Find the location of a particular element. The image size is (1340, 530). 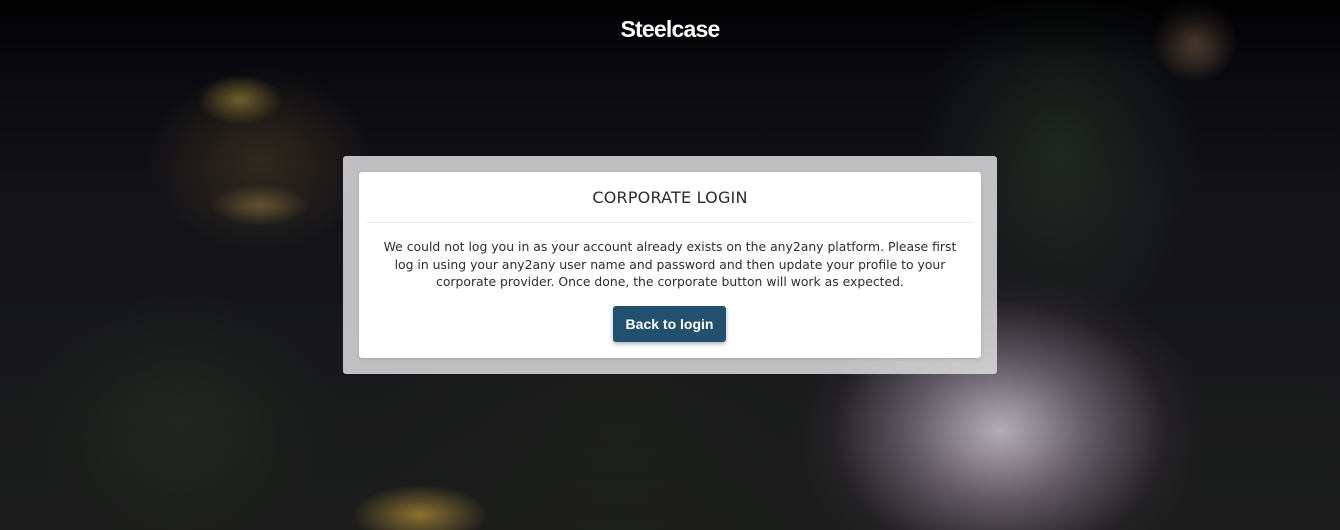

dialog-divider is located at coordinates (670, 222).